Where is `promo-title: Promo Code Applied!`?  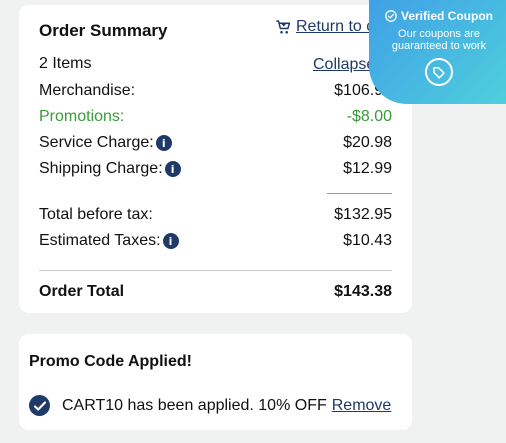 promo-title: Promo Code Applied! is located at coordinates (110, 361).